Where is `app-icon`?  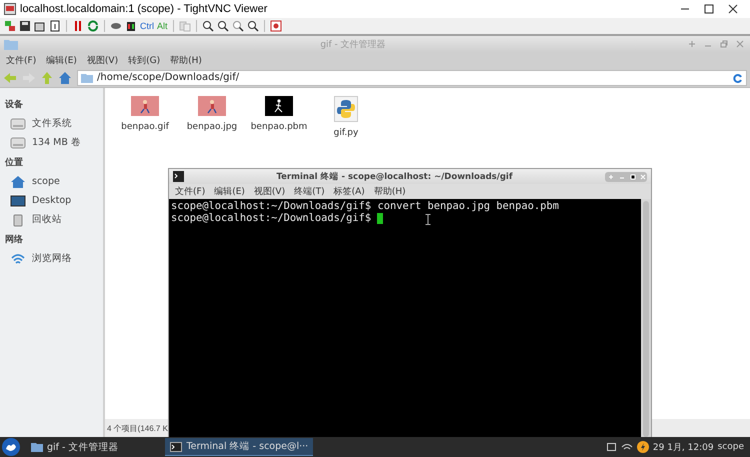 app-icon is located at coordinates (10, 9).